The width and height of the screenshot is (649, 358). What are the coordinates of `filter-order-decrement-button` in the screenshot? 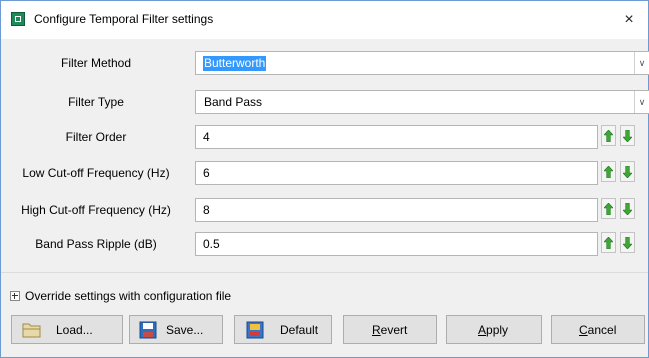 It's located at (627, 135).